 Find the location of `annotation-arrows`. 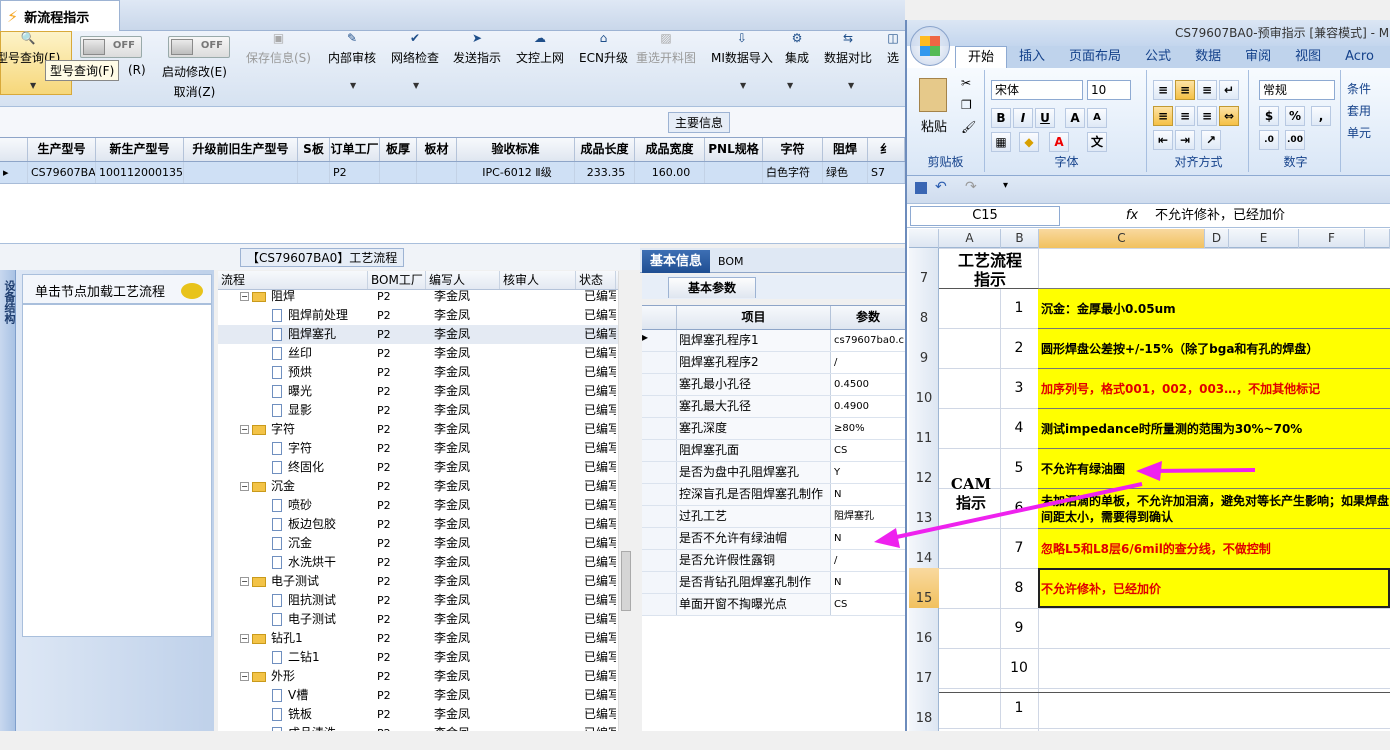

annotation-arrows is located at coordinates (1065, 504).